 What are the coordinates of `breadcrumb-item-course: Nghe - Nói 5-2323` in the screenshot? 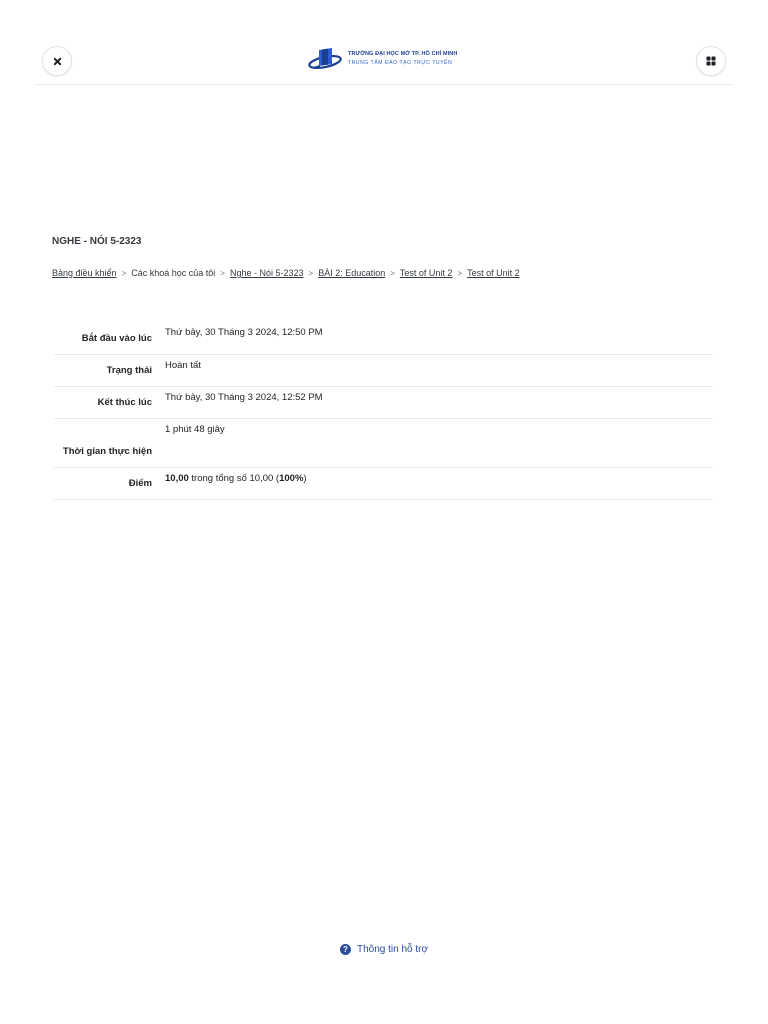 It's located at (267, 273).